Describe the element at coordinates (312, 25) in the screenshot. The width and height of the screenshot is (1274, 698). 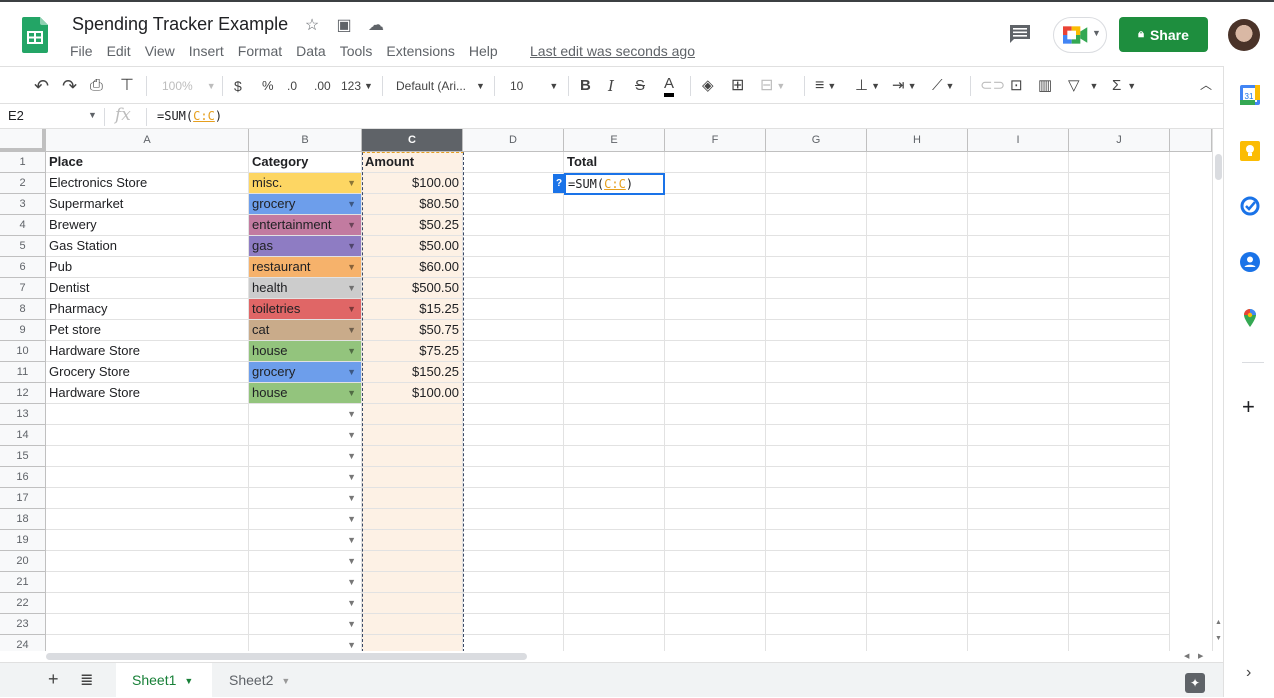
I see `star-icon: ☆` at that location.